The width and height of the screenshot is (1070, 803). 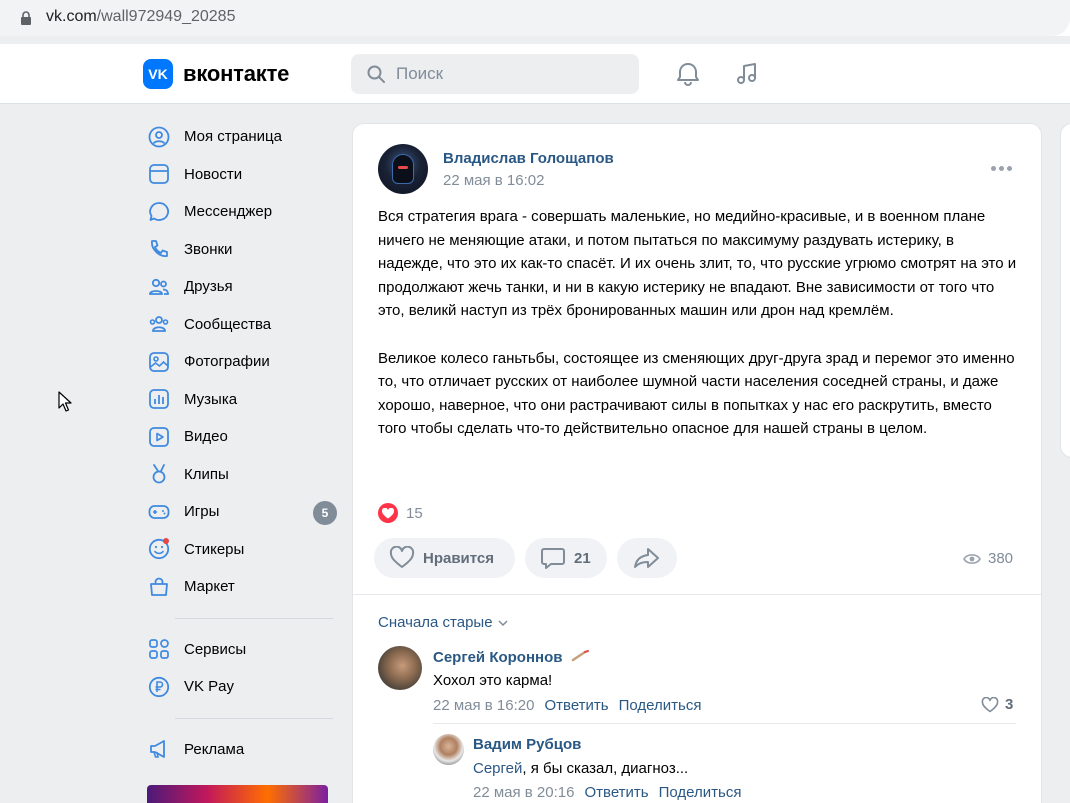 I want to click on photo-icon, so click(x=159, y=362).